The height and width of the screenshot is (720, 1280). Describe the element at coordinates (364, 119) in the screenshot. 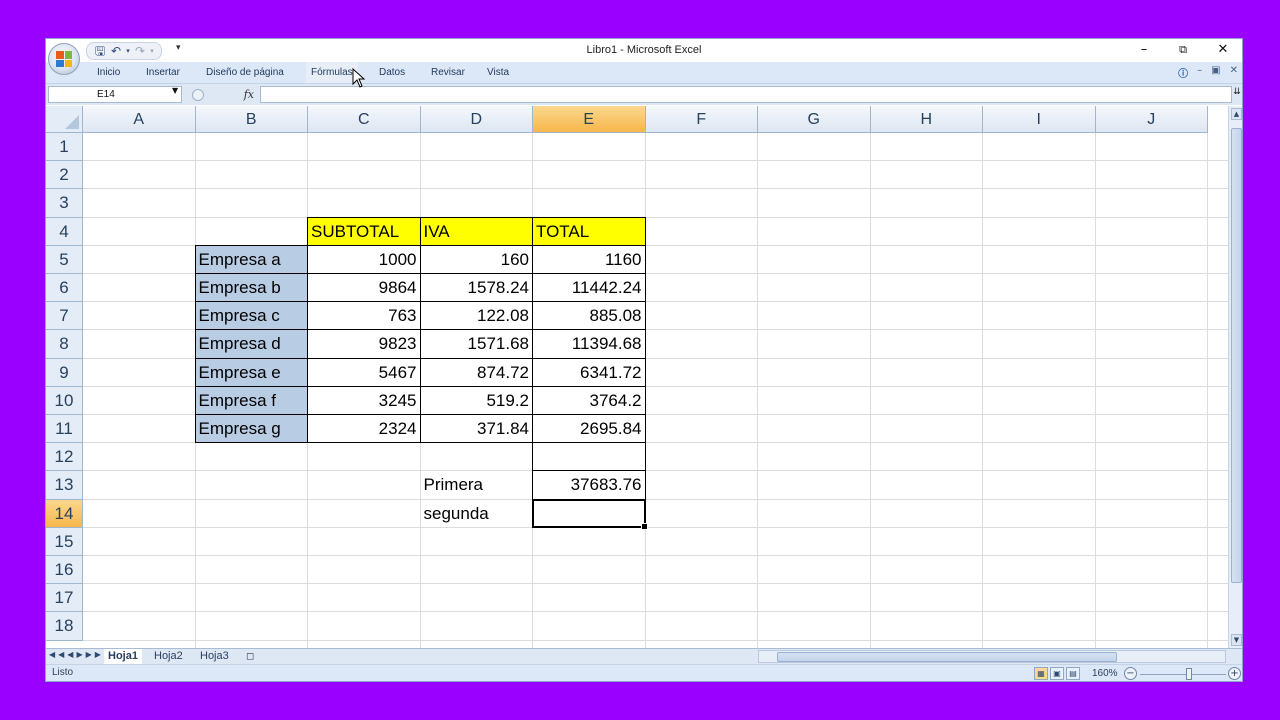

I see `column-header-c: C` at that location.